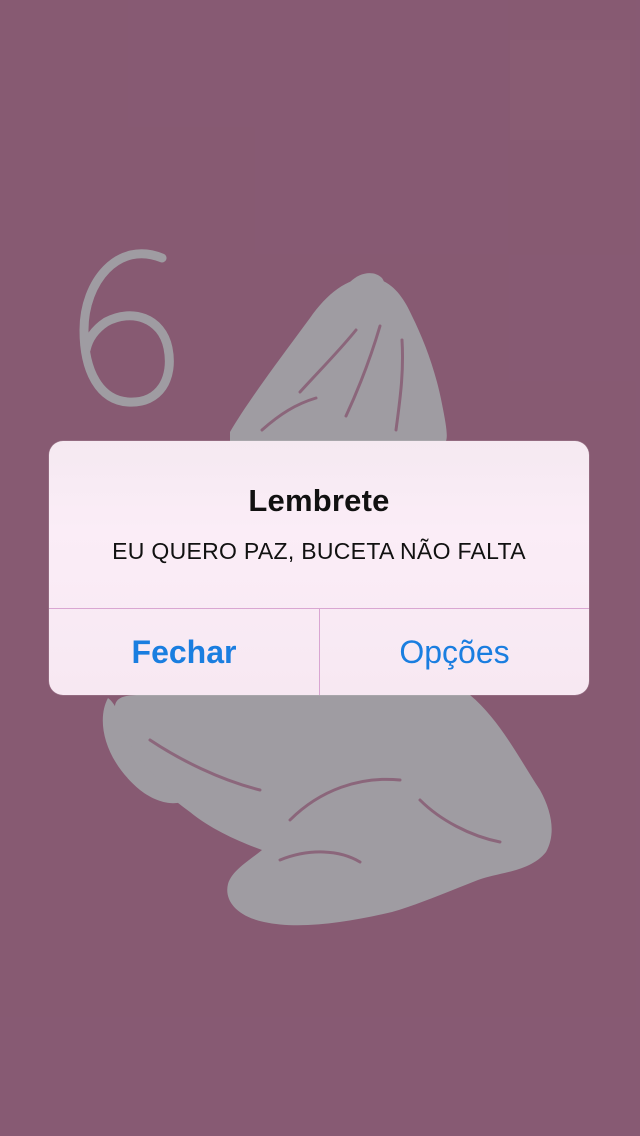  What do you see at coordinates (319, 551) in the screenshot?
I see `alert-message: EU QUERO PAZ, BUCETA NÃO FALTA` at bounding box center [319, 551].